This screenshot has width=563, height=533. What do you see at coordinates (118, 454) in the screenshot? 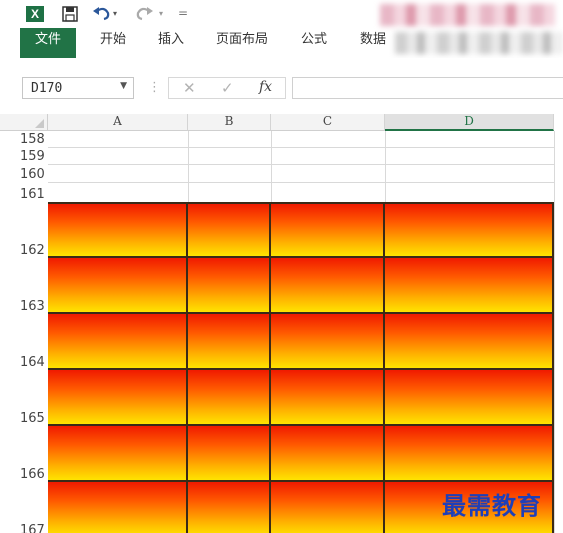
I see `cell-a166` at bounding box center [118, 454].